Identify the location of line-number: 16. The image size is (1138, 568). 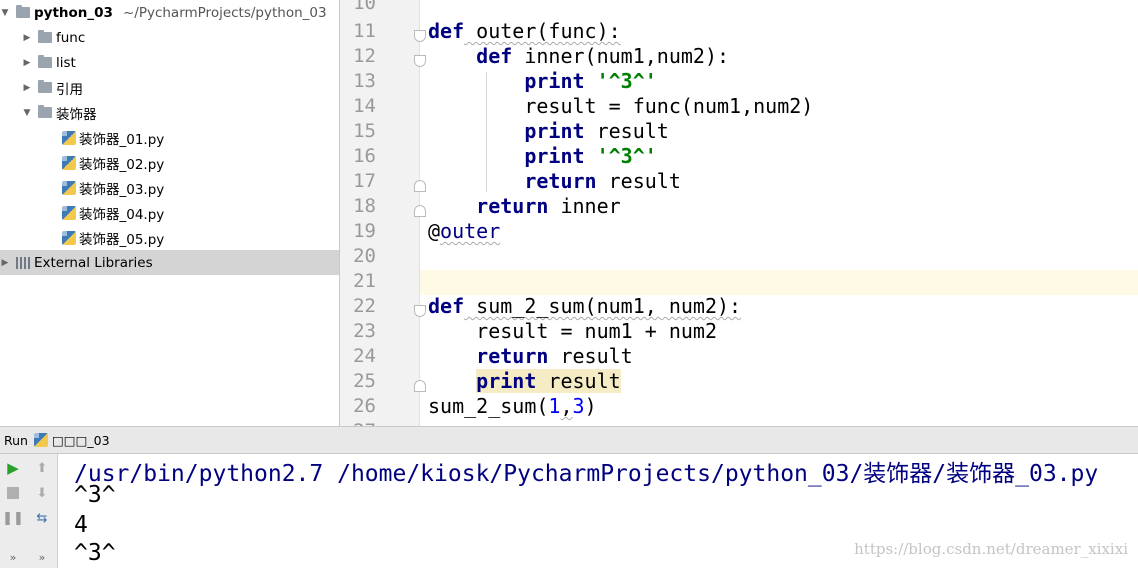
(364, 156).